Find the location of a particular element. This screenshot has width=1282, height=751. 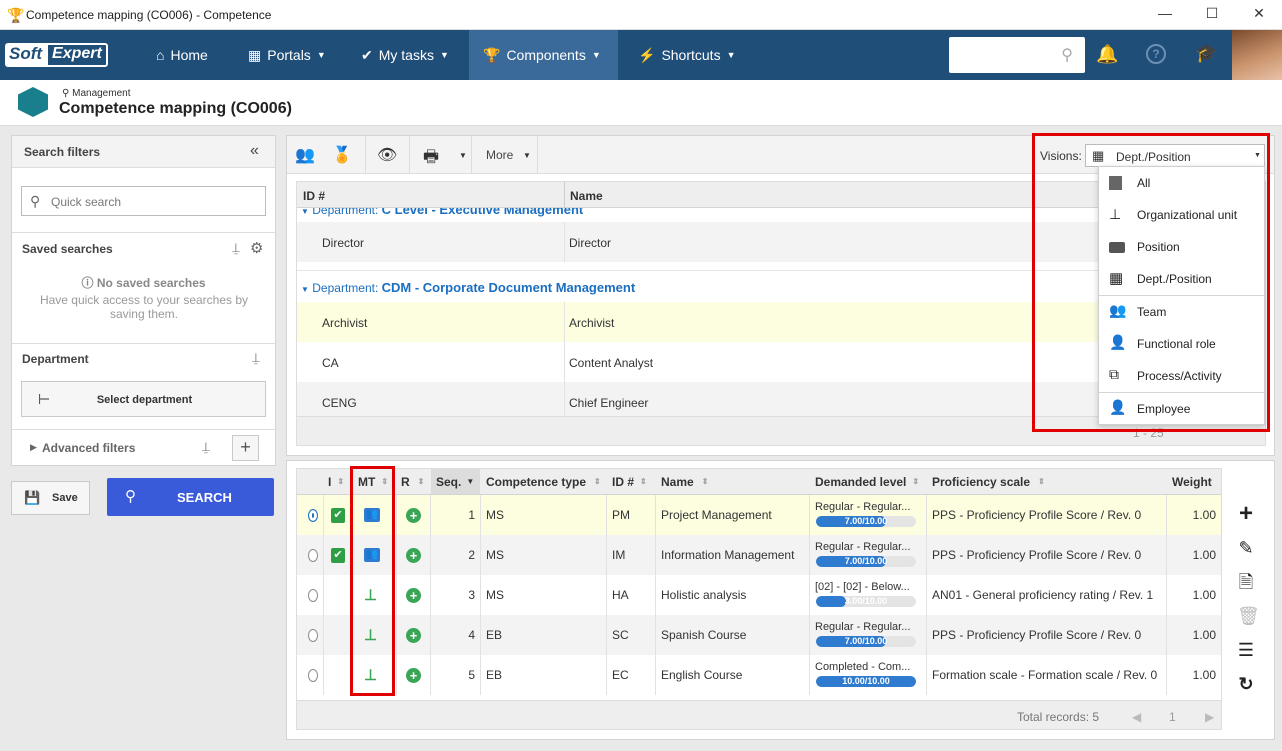

col-weight-label: Weight is located at coordinates (1192, 481).